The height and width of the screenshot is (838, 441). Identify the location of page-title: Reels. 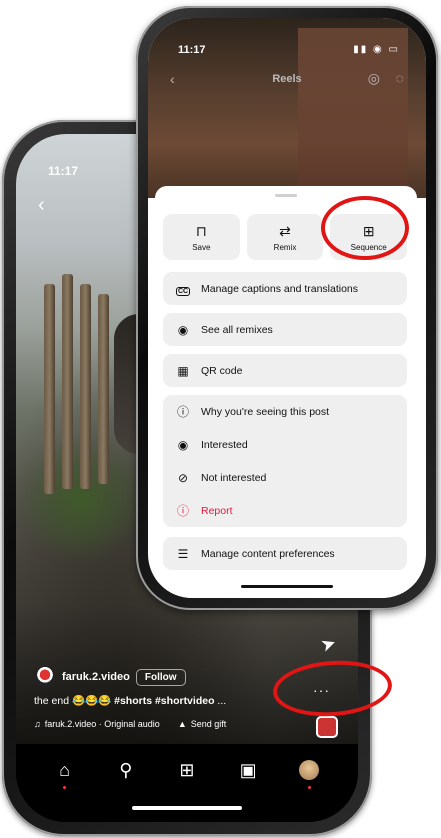
(287, 79).